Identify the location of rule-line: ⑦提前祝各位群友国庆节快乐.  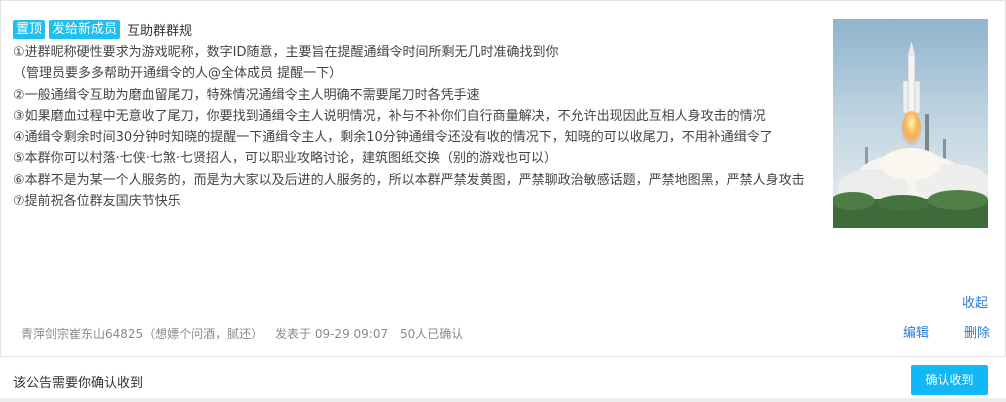
(97, 202).